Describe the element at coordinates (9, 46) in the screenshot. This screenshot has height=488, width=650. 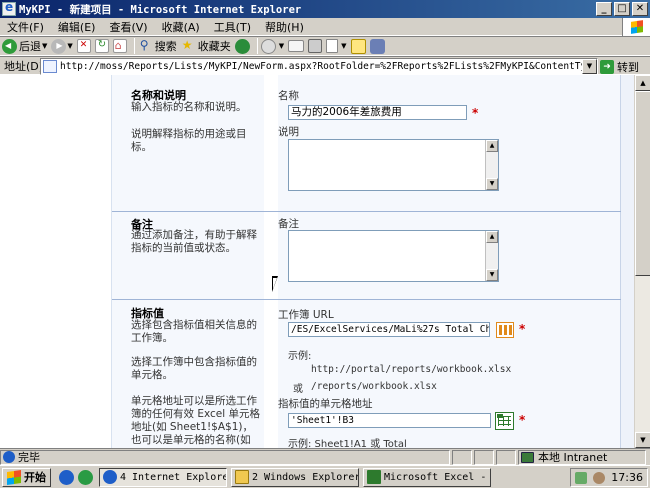
I see `back-arrow-icon` at that location.